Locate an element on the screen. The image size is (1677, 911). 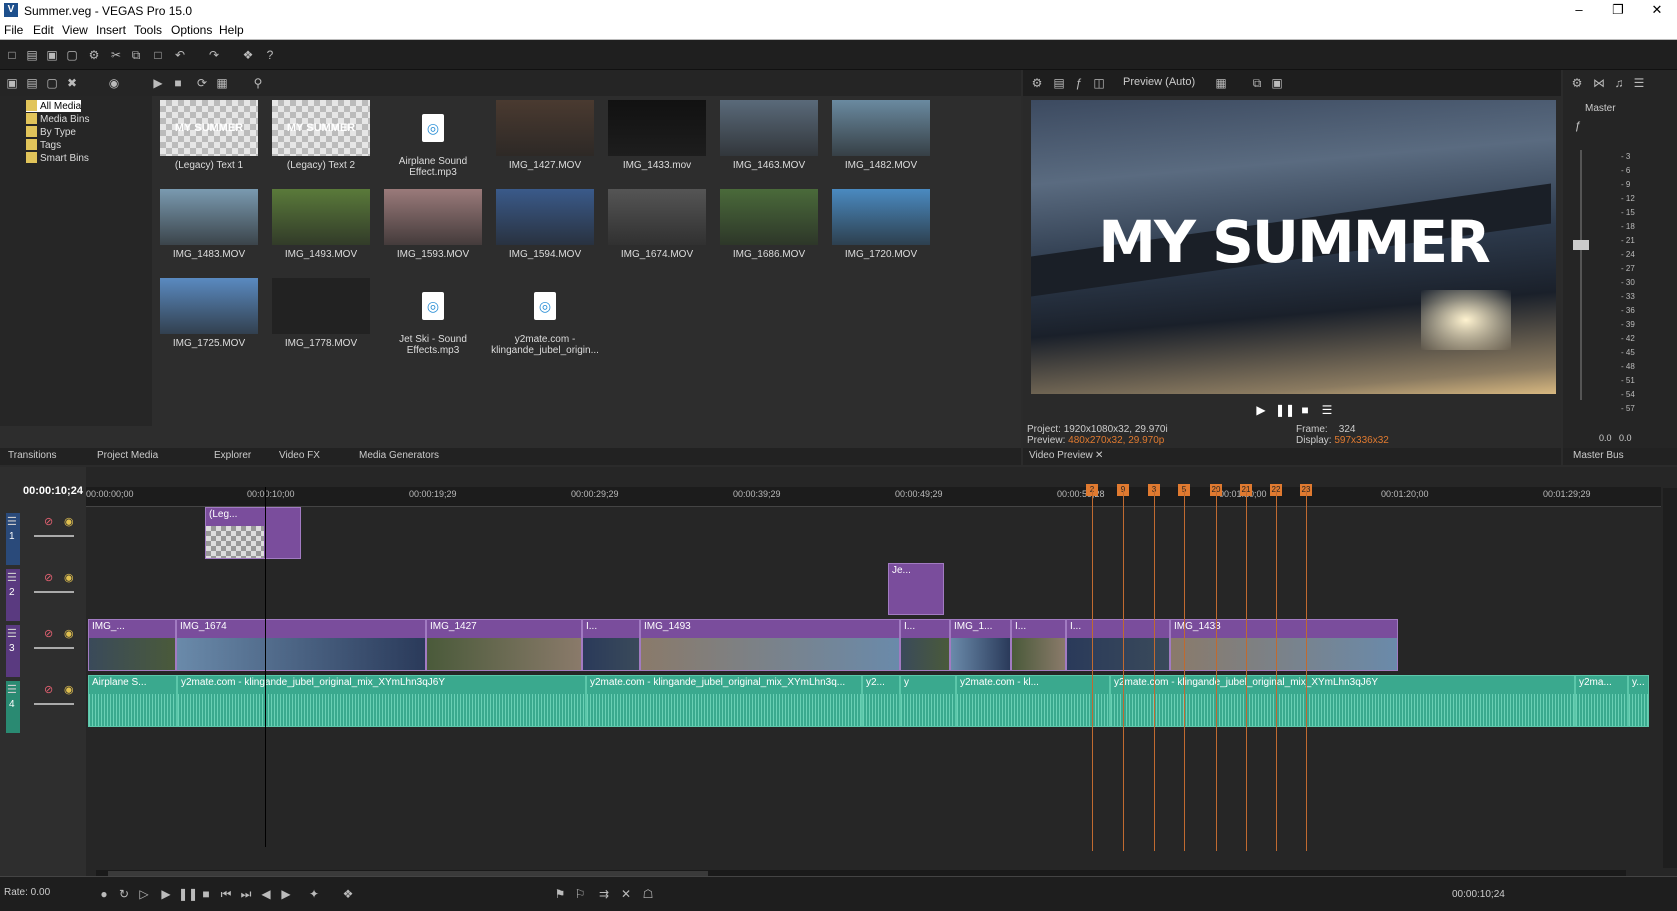
go-to-start-icon: ⏮ is located at coordinates (226, 894).